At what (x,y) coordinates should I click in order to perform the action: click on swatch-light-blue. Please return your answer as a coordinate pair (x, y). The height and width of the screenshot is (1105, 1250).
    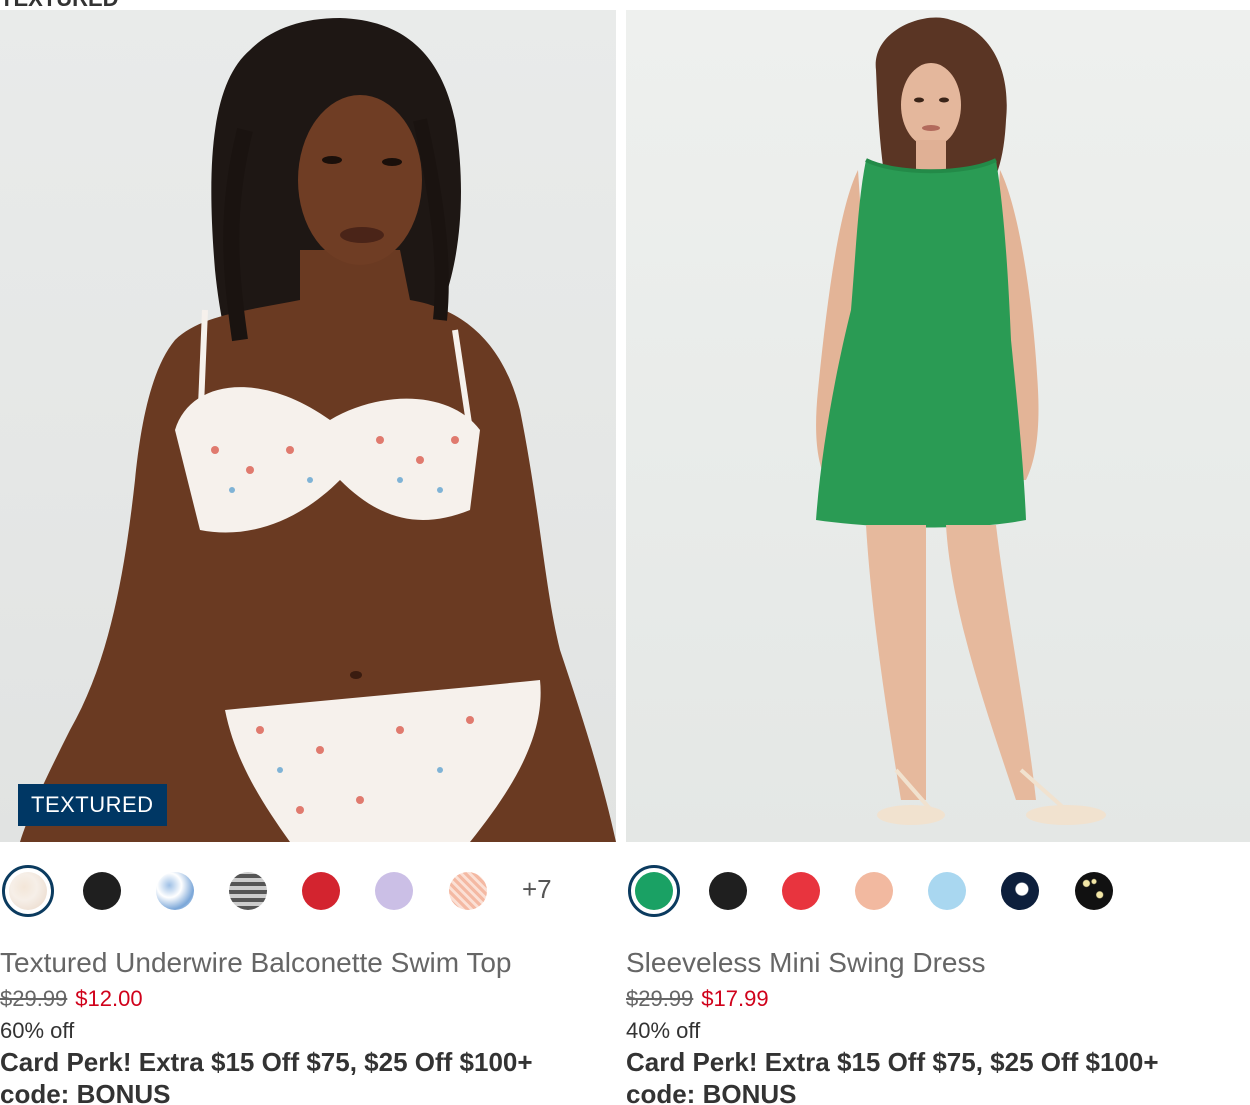
    Looking at the image, I should click on (947, 891).